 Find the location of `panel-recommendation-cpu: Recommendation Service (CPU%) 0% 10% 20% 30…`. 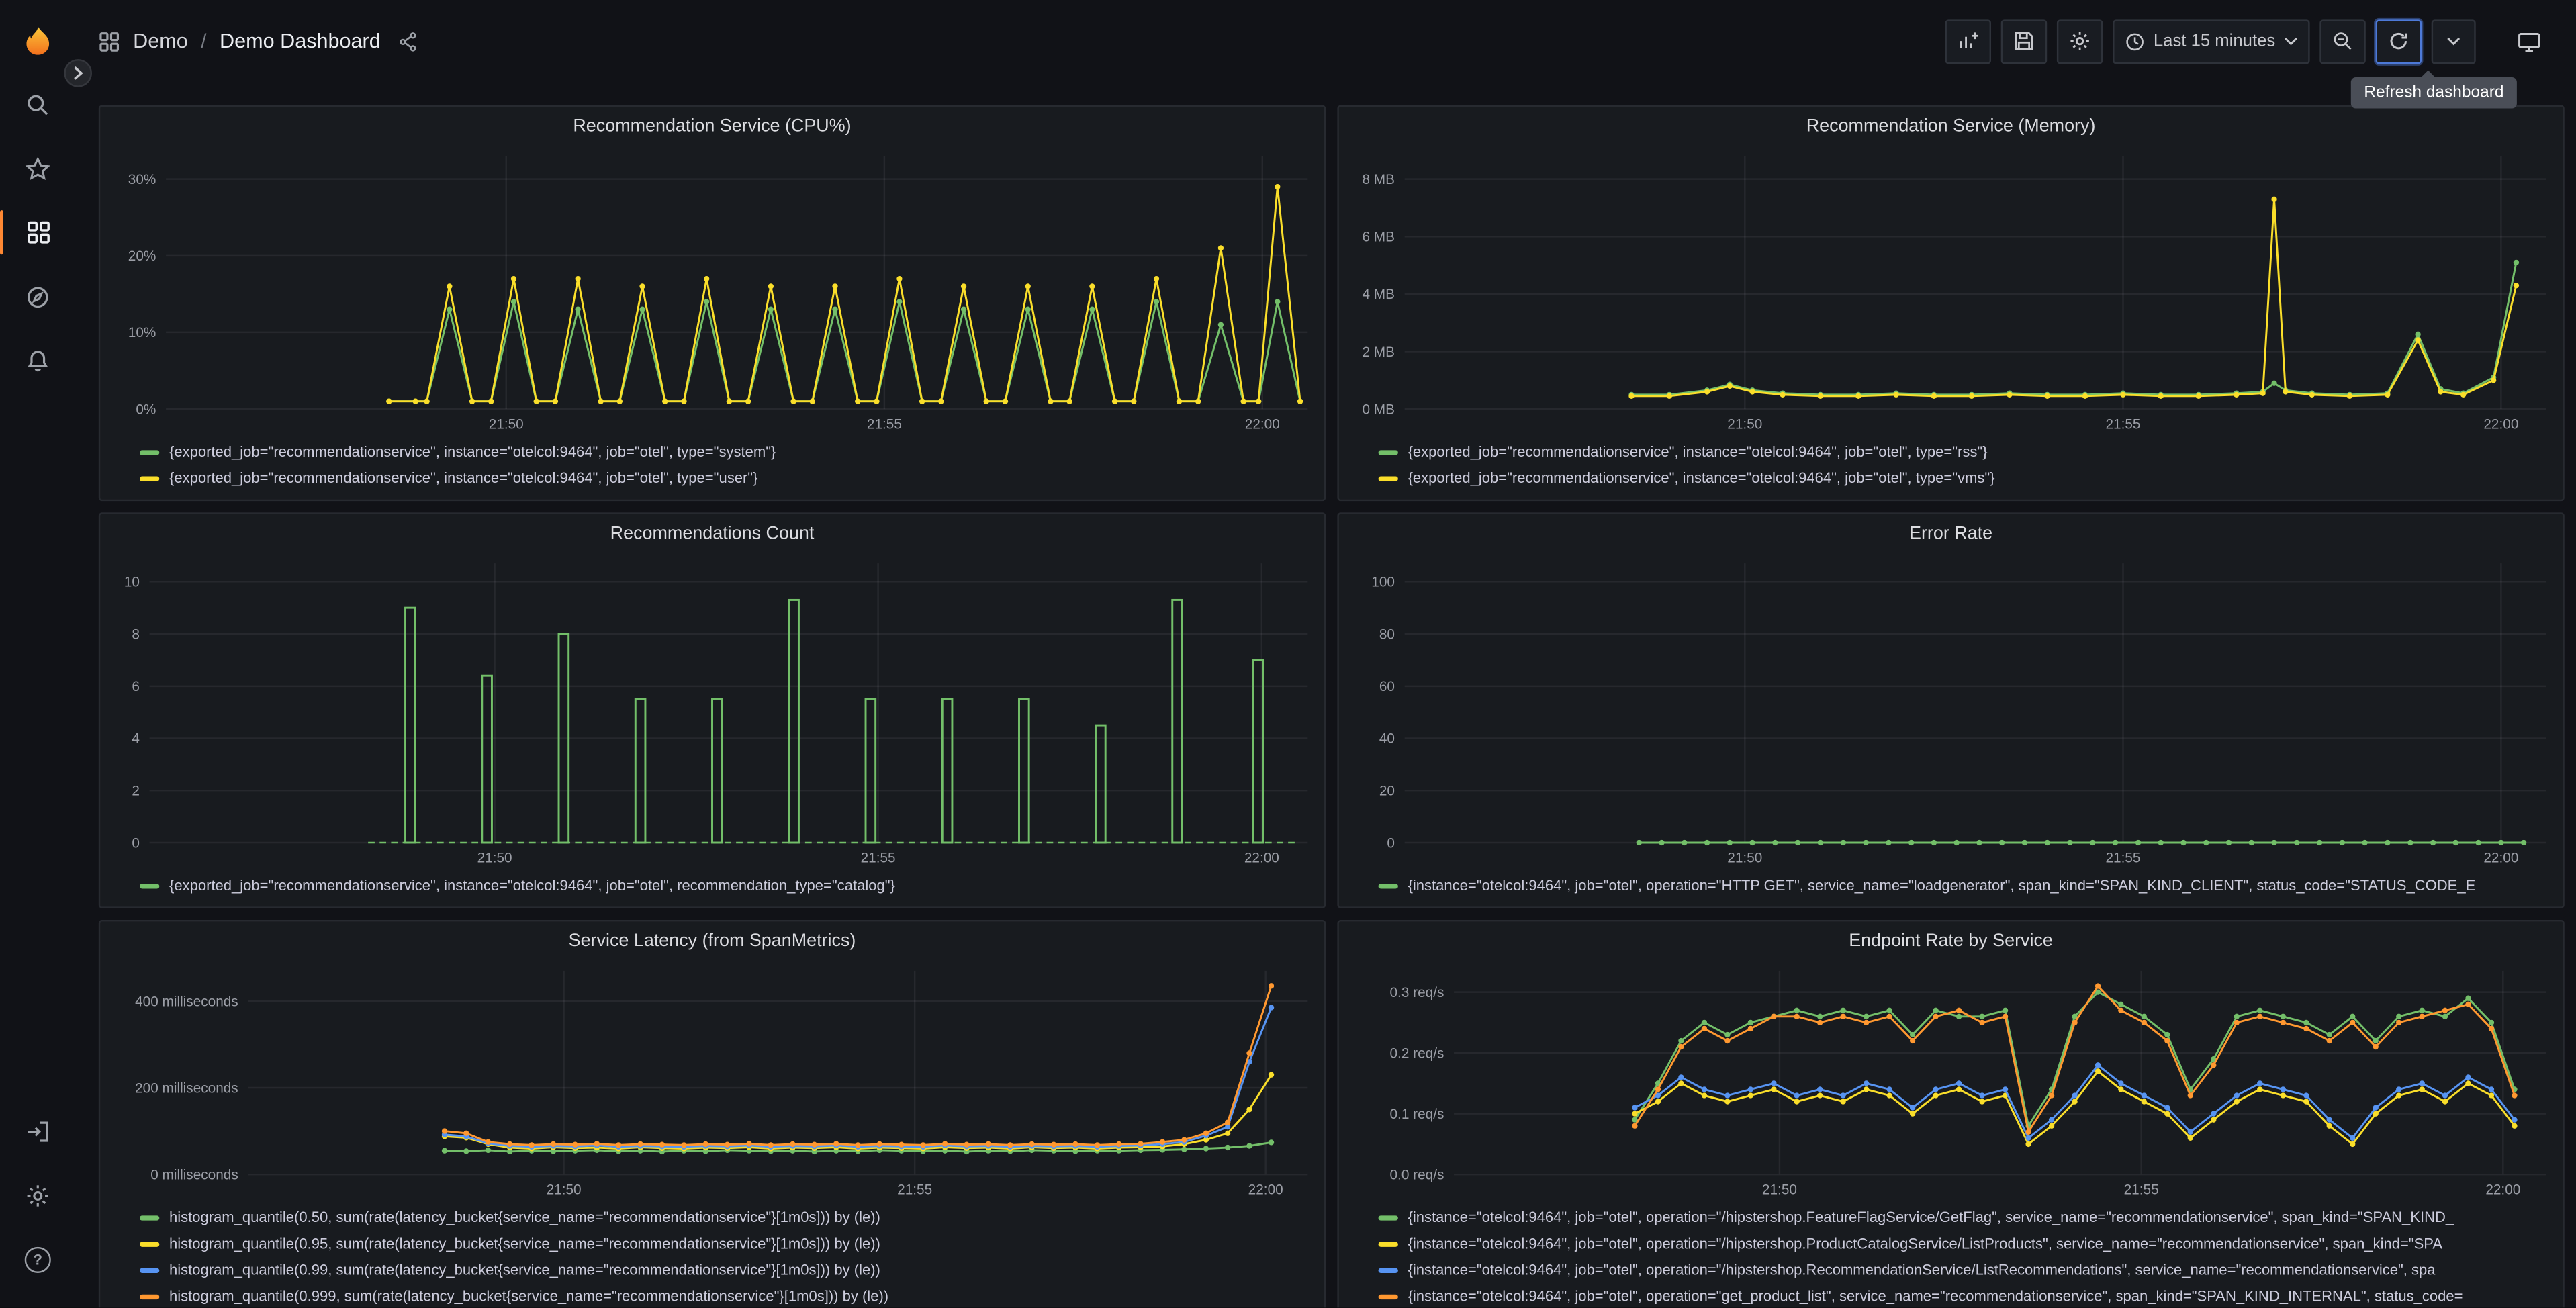

panel-recommendation-cpu: Recommendation Service (CPU%) 0% 10% 20% 30… is located at coordinates (712, 304).